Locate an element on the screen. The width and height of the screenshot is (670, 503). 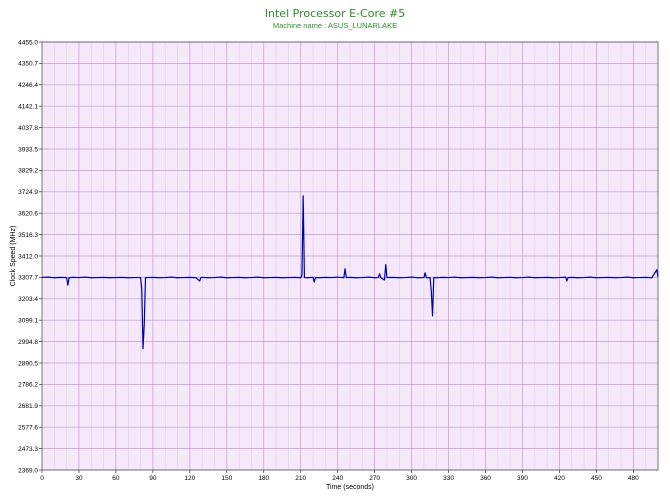
x-tick-label: 0 is located at coordinates (42, 478).